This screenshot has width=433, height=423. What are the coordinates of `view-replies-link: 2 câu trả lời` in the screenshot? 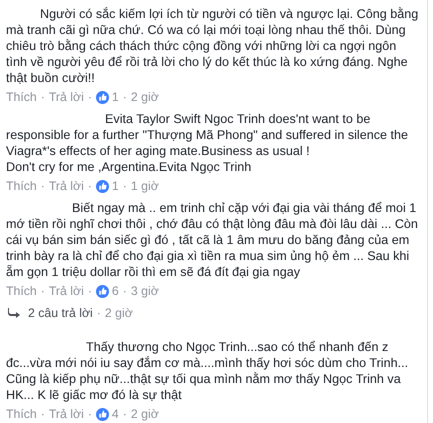 It's located at (60, 313).